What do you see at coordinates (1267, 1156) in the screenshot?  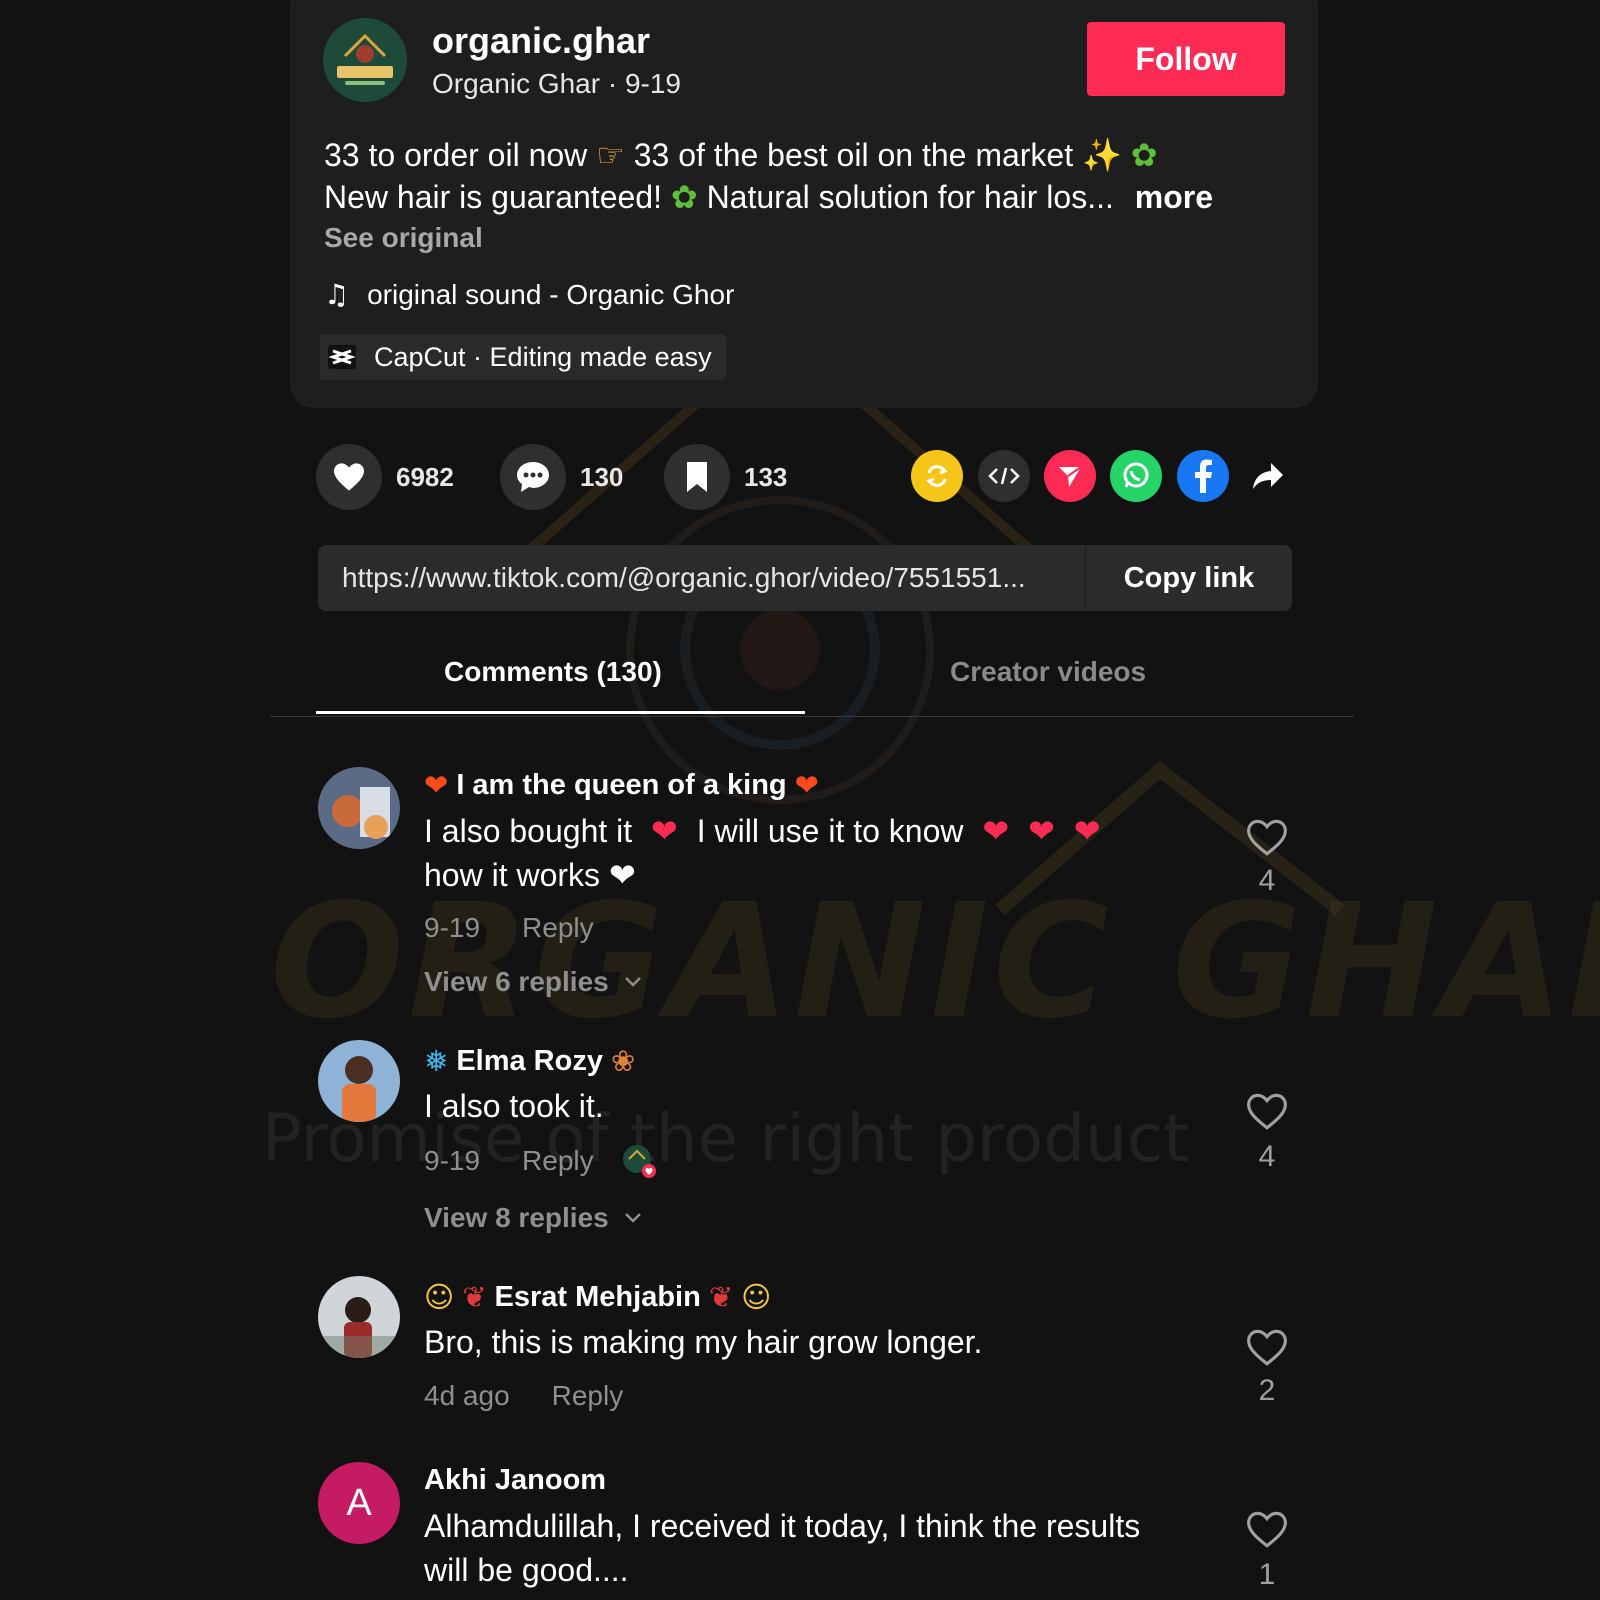 I see `comment-like-count-2: 4` at bounding box center [1267, 1156].